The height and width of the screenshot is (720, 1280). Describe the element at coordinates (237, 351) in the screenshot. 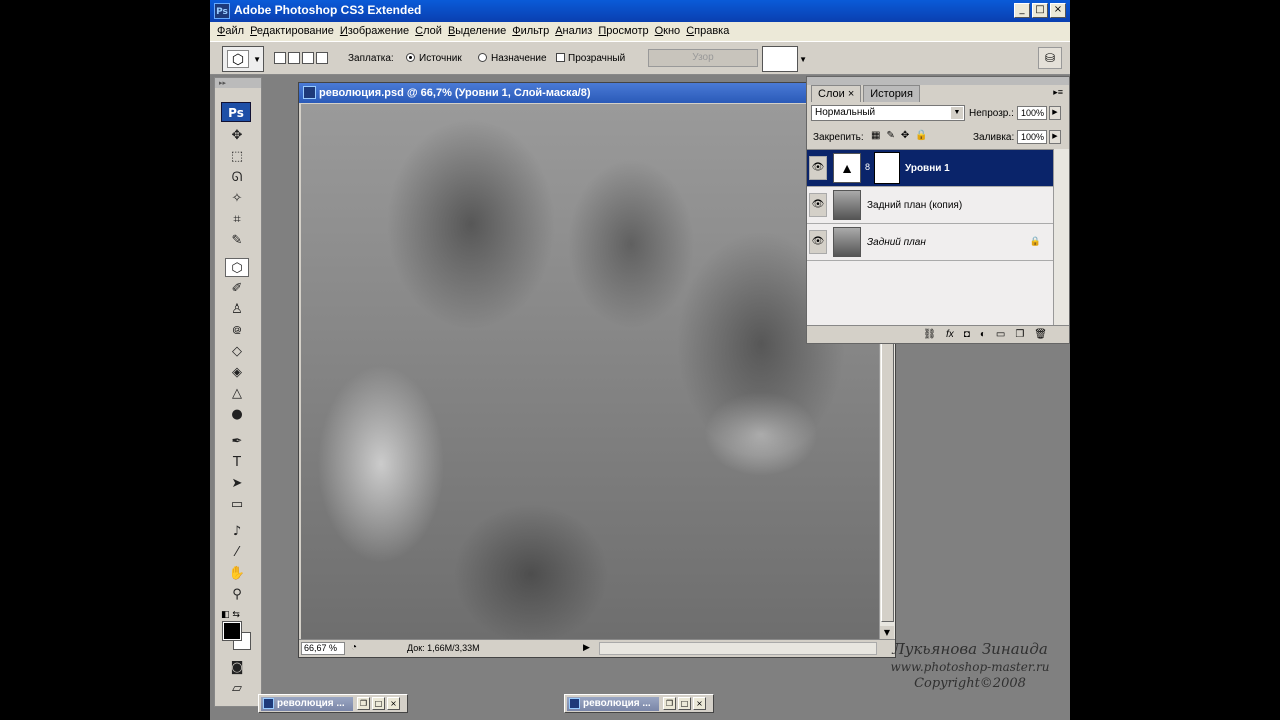

I see `eraser-tool-icon: ◇` at that location.